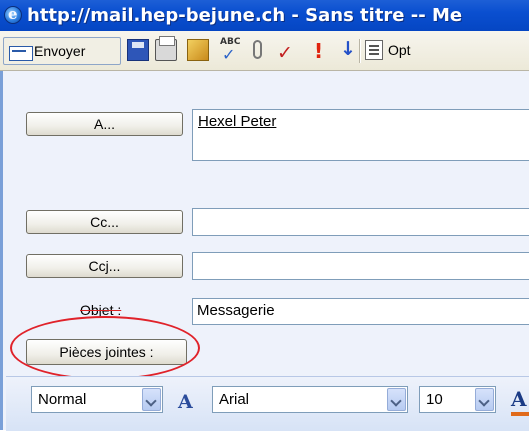 Image resolution: width=529 pixels, height=431 pixels. Describe the element at coordinates (374, 50) in the screenshot. I see `options-icon` at that location.